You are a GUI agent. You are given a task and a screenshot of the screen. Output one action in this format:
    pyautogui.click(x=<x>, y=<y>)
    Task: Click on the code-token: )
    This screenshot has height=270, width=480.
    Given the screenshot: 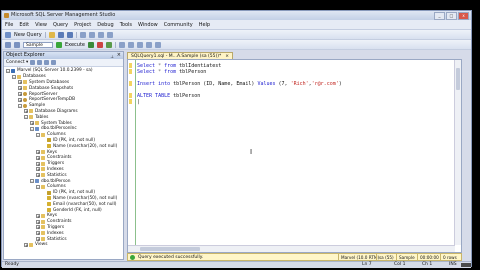 What is the action you would take?
    pyautogui.click(x=340, y=84)
    